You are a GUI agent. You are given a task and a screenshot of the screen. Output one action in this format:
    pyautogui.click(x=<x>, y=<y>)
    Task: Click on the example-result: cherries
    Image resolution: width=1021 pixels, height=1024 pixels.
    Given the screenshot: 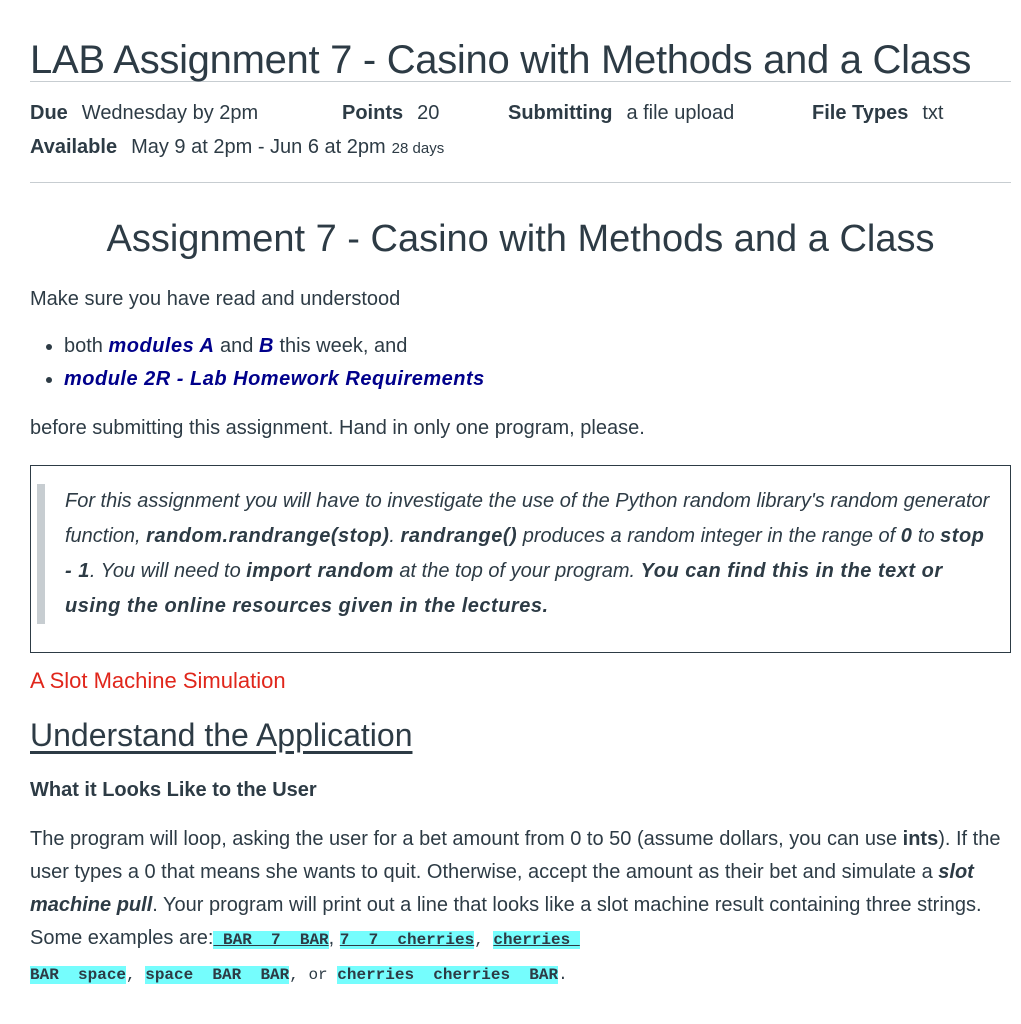 What is the action you would take?
    pyautogui.click(x=536, y=940)
    